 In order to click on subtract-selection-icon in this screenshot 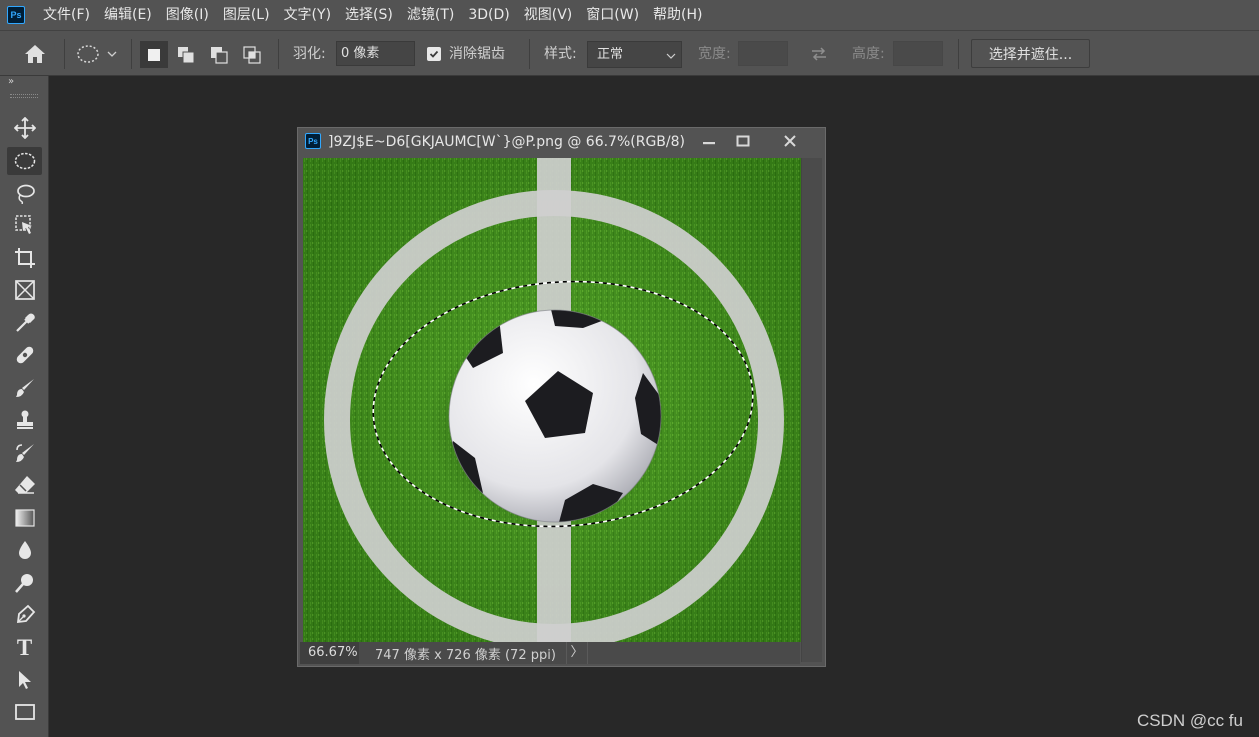, I will do `click(219, 55)`.